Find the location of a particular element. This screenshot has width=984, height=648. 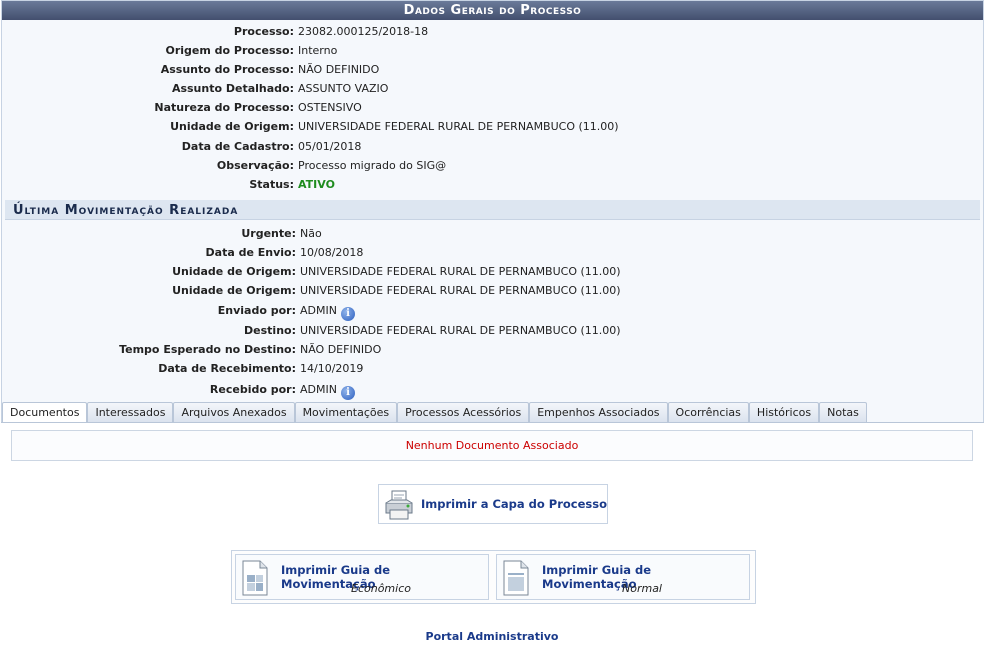

detail-label: Tempo Esperado no Destino: is located at coordinates (207, 350).